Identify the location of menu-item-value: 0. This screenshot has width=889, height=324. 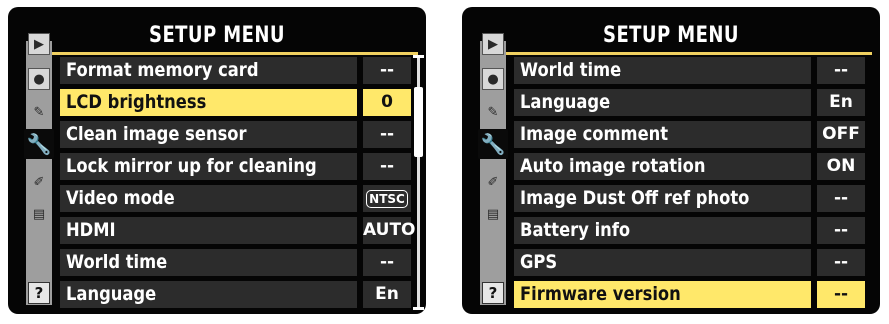
(387, 102).